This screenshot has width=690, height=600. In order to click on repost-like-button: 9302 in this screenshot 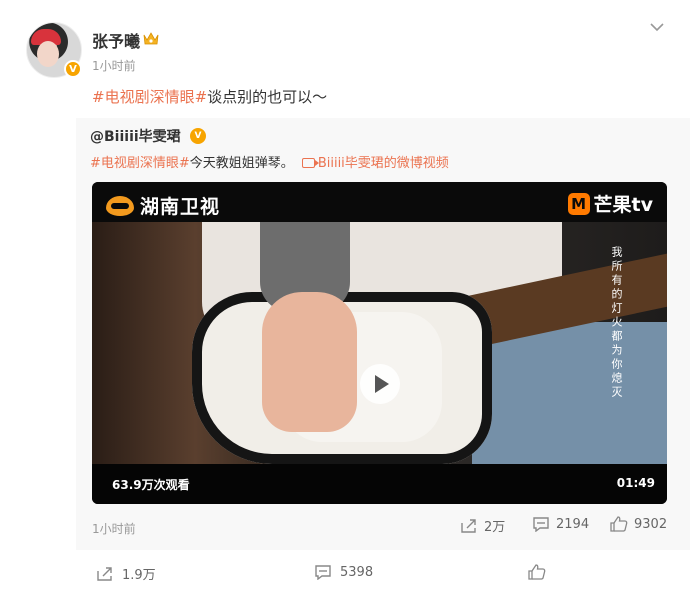, I will do `click(638, 524)`.